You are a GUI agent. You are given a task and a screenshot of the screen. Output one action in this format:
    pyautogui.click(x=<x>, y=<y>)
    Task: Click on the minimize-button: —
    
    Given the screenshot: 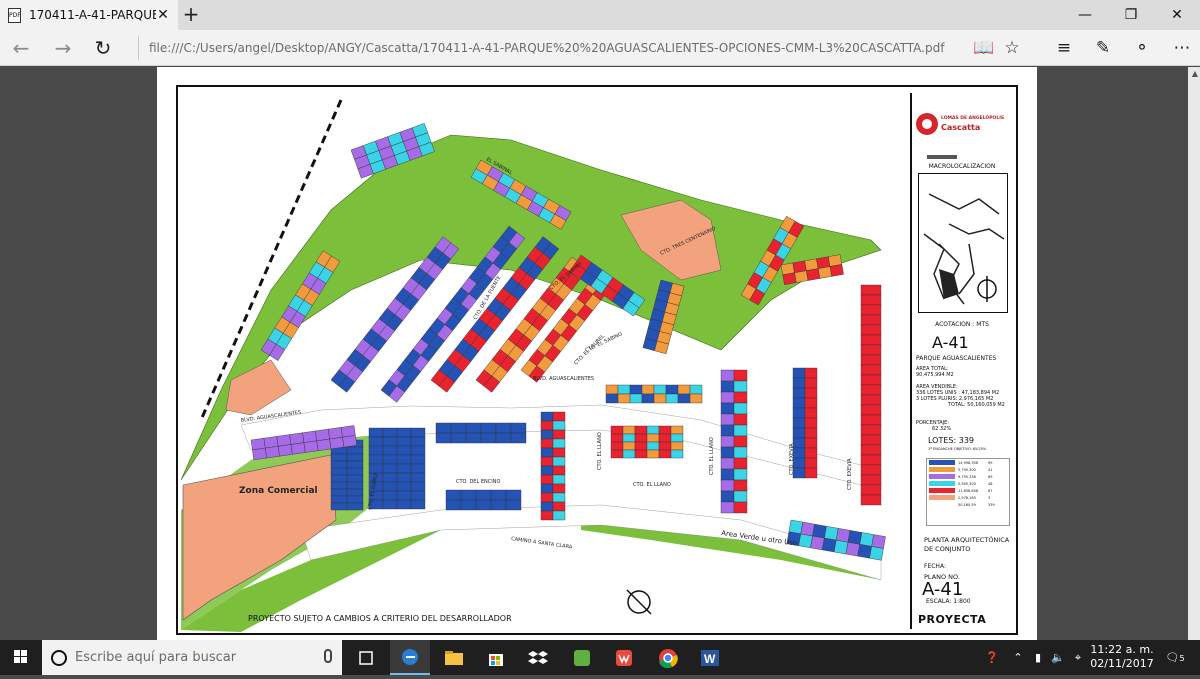 What is the action you would take?
    pyautogui.click(x=1085, y=15)
    